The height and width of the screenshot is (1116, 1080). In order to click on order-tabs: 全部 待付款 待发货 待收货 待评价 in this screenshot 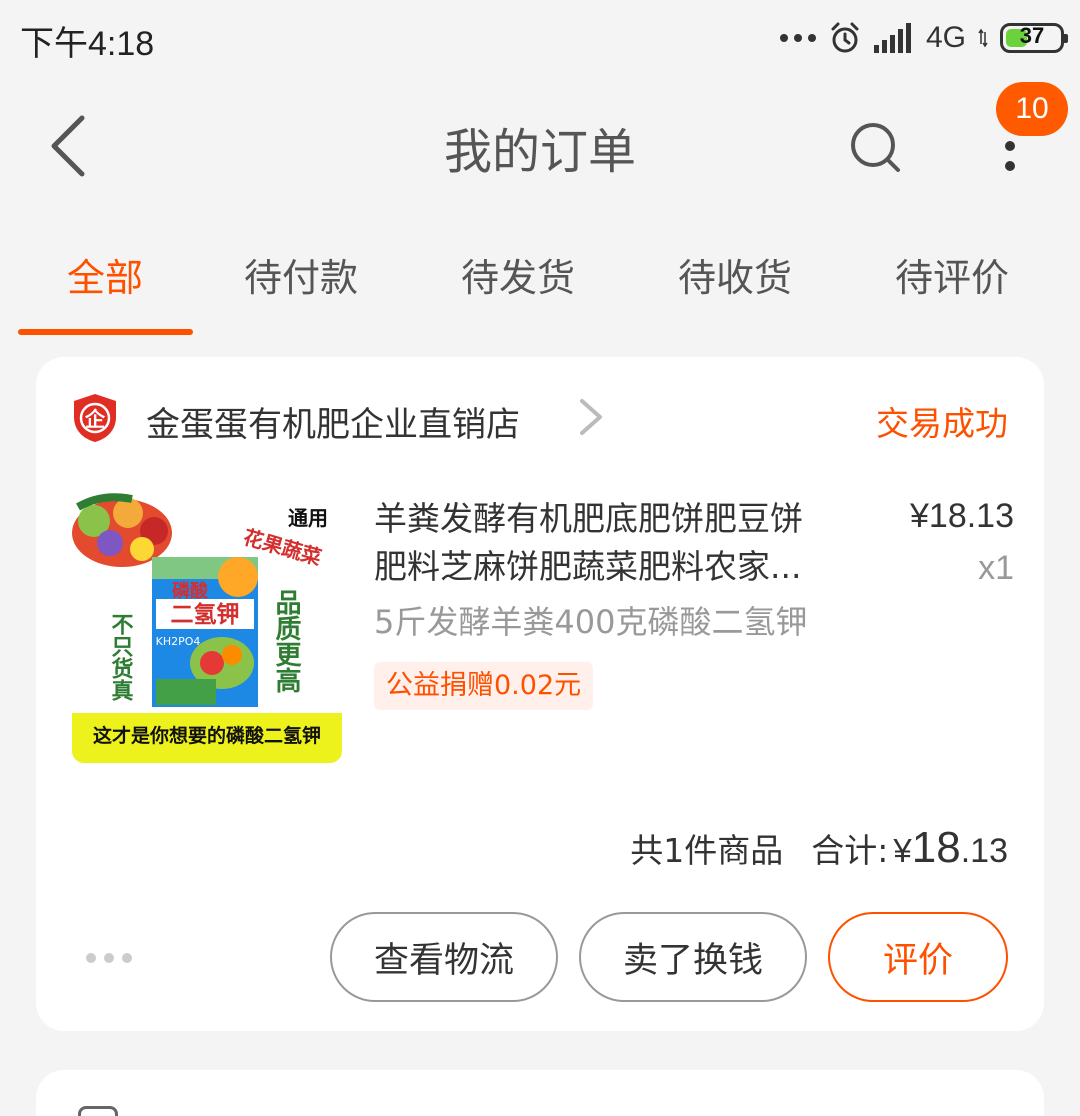, I will do `click(540, 286)`.